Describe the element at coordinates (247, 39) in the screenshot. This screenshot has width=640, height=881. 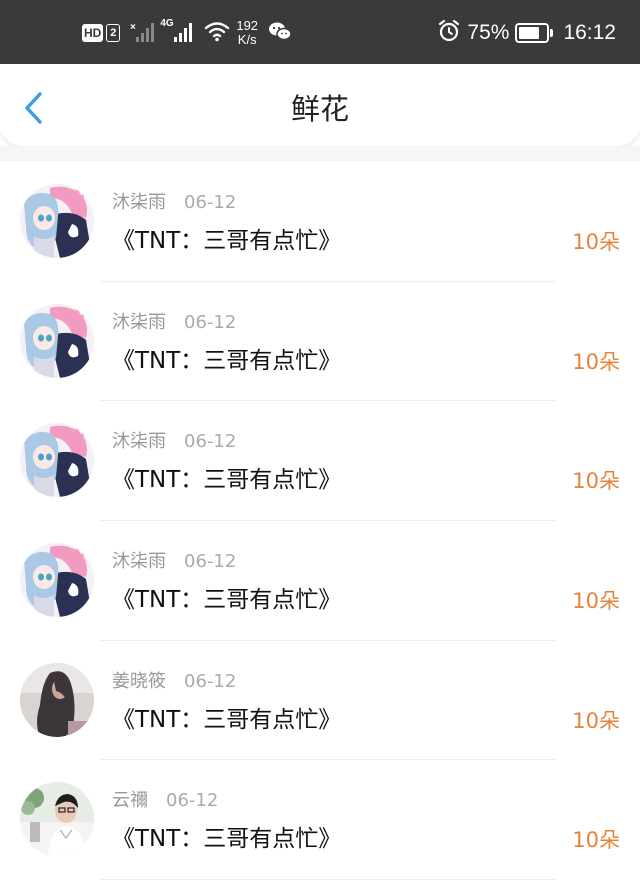
I see `net-speed-unit: K/s` at that location.